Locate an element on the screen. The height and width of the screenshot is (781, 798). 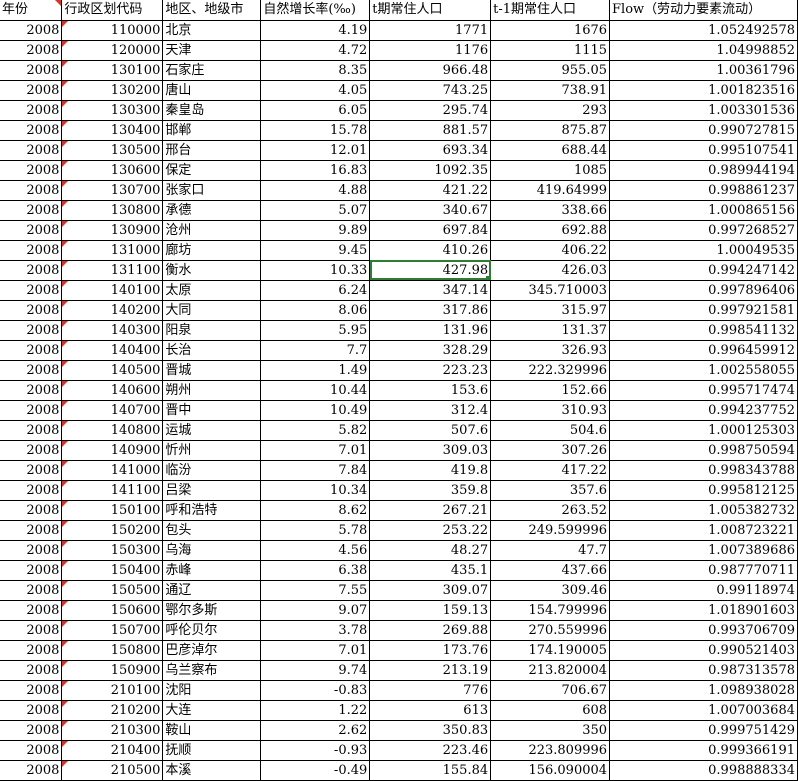
admin-code-cell: 130300 is located at coordinates (112, 110).